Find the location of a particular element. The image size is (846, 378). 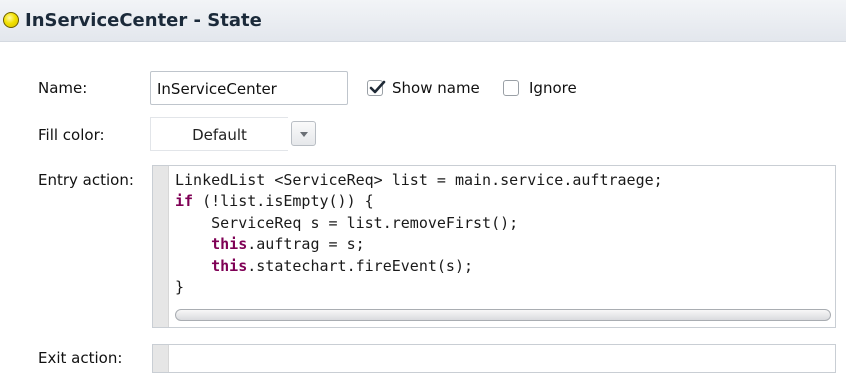

exit-action-editor is located at coordinates (494, 358).